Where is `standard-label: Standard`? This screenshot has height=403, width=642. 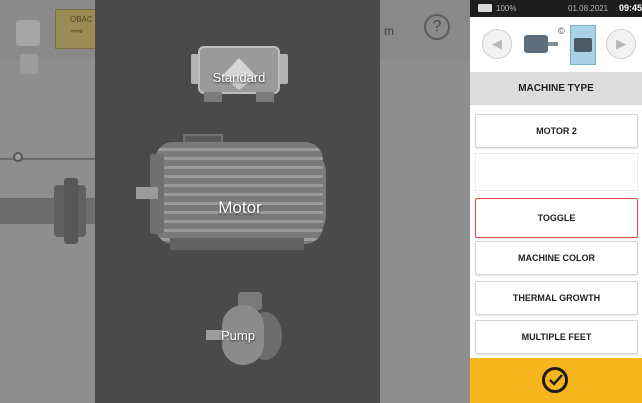 standard-label: Standard is located at coordinates (239, 77).